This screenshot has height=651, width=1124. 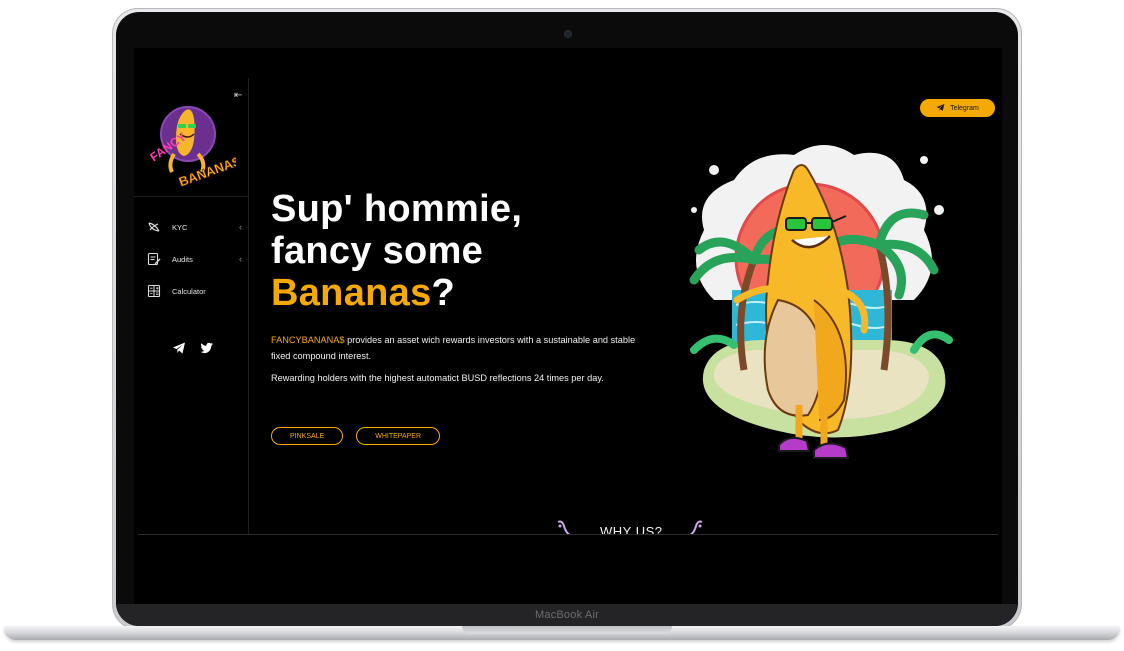 I want to click on sidebar-item-label: Calculator, so click(x=189, y=291).